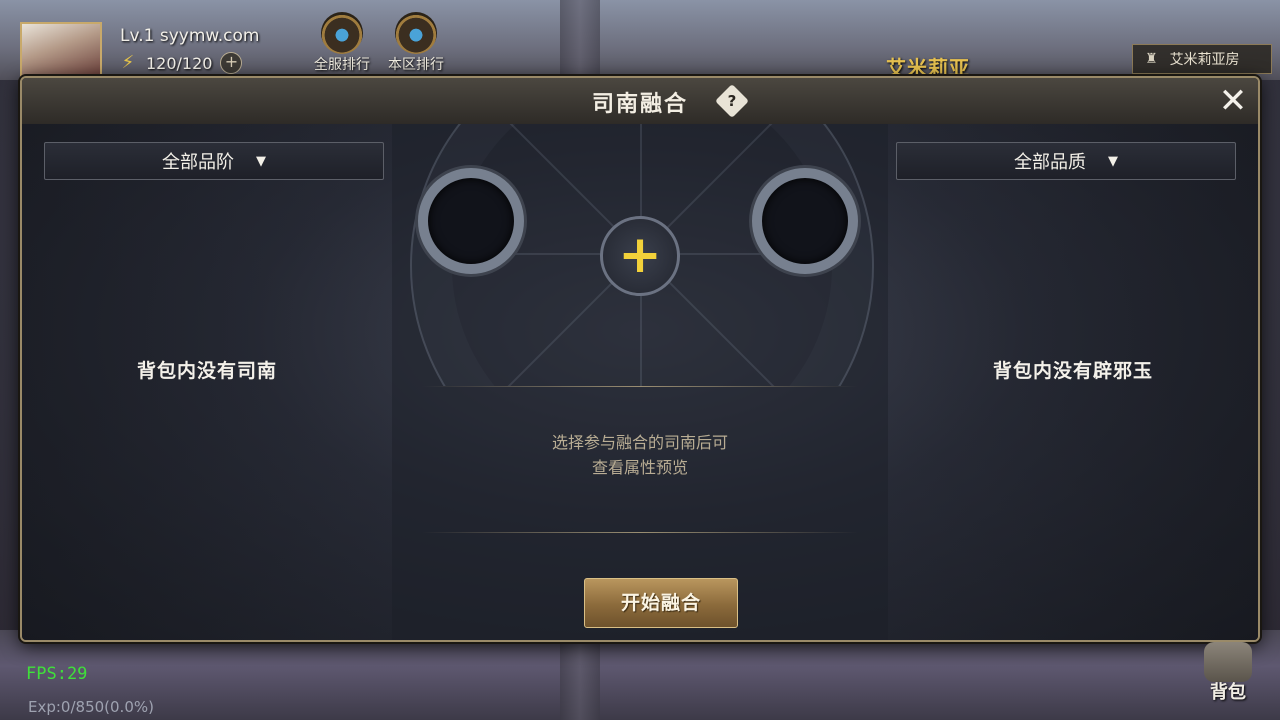 The height and width of the screenshot is (720, 1280). What do you see at coordinates (128, 62) in the screenshot?
I see `lightning-icon: ⚡` at bounding box center [128, 62].